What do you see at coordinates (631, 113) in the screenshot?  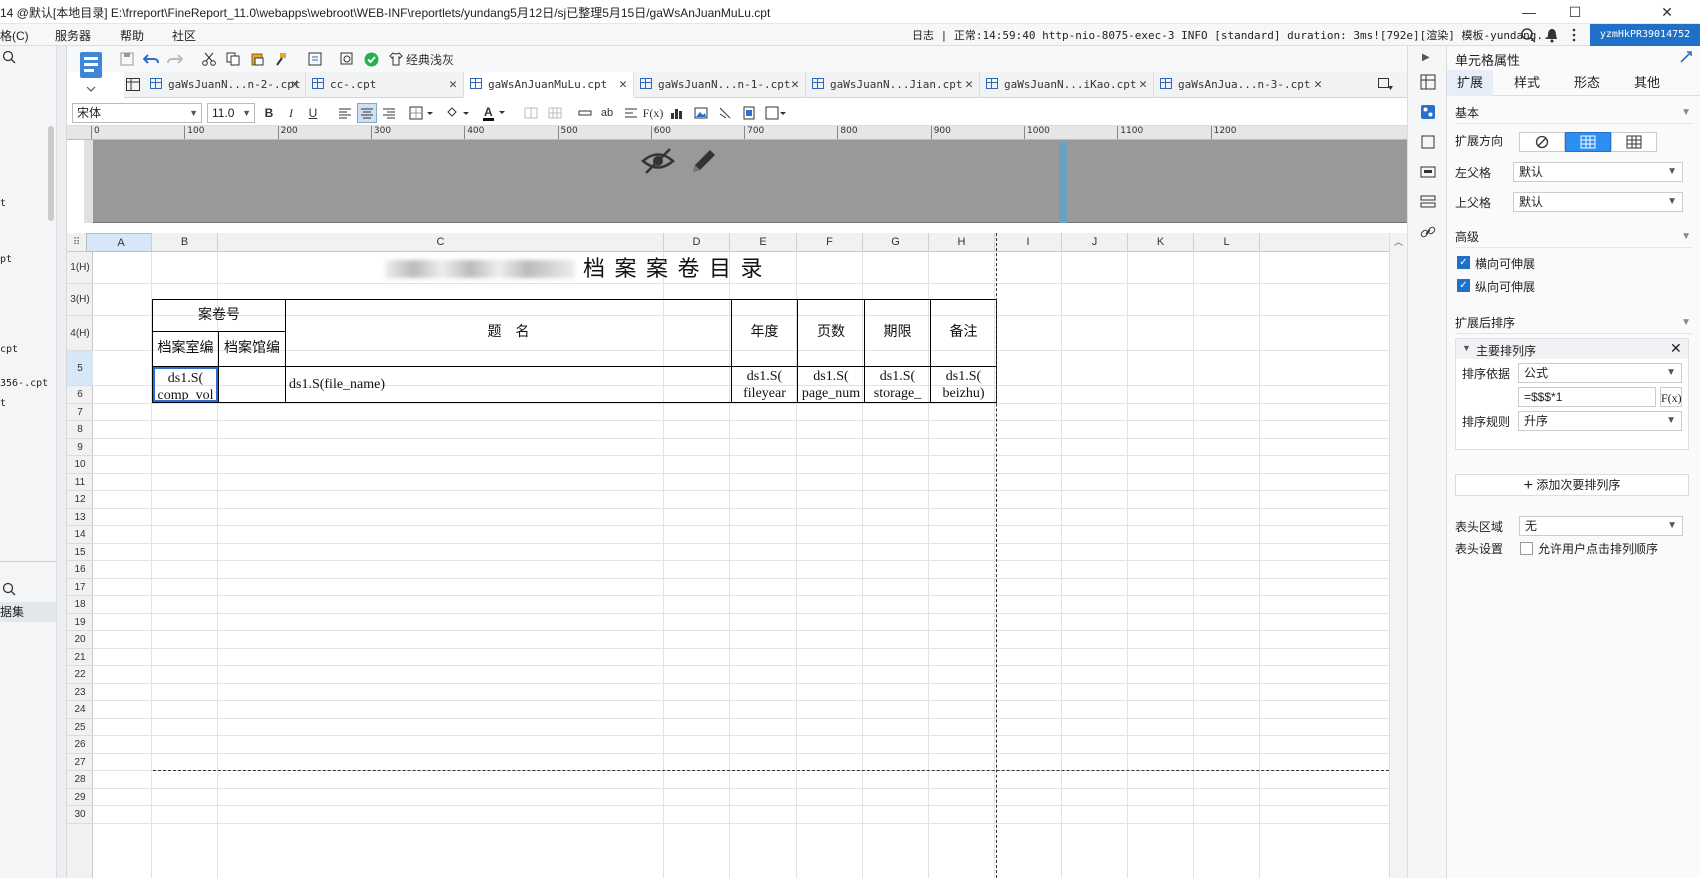 I see `paragraph-icon` at bounding box center [631, 113].